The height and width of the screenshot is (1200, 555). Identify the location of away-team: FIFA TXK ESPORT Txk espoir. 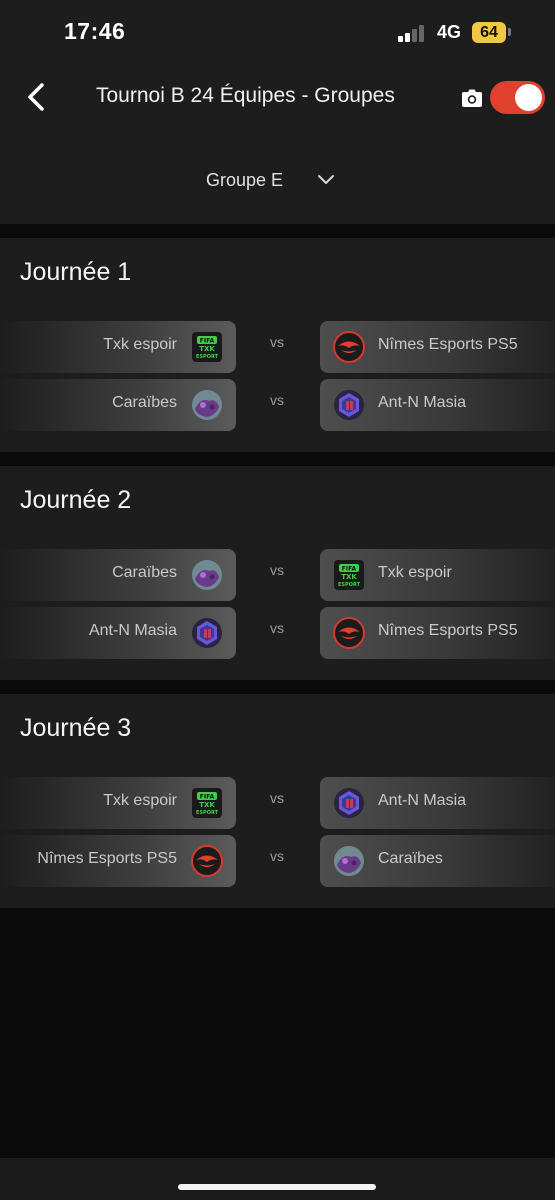
(437, 575).